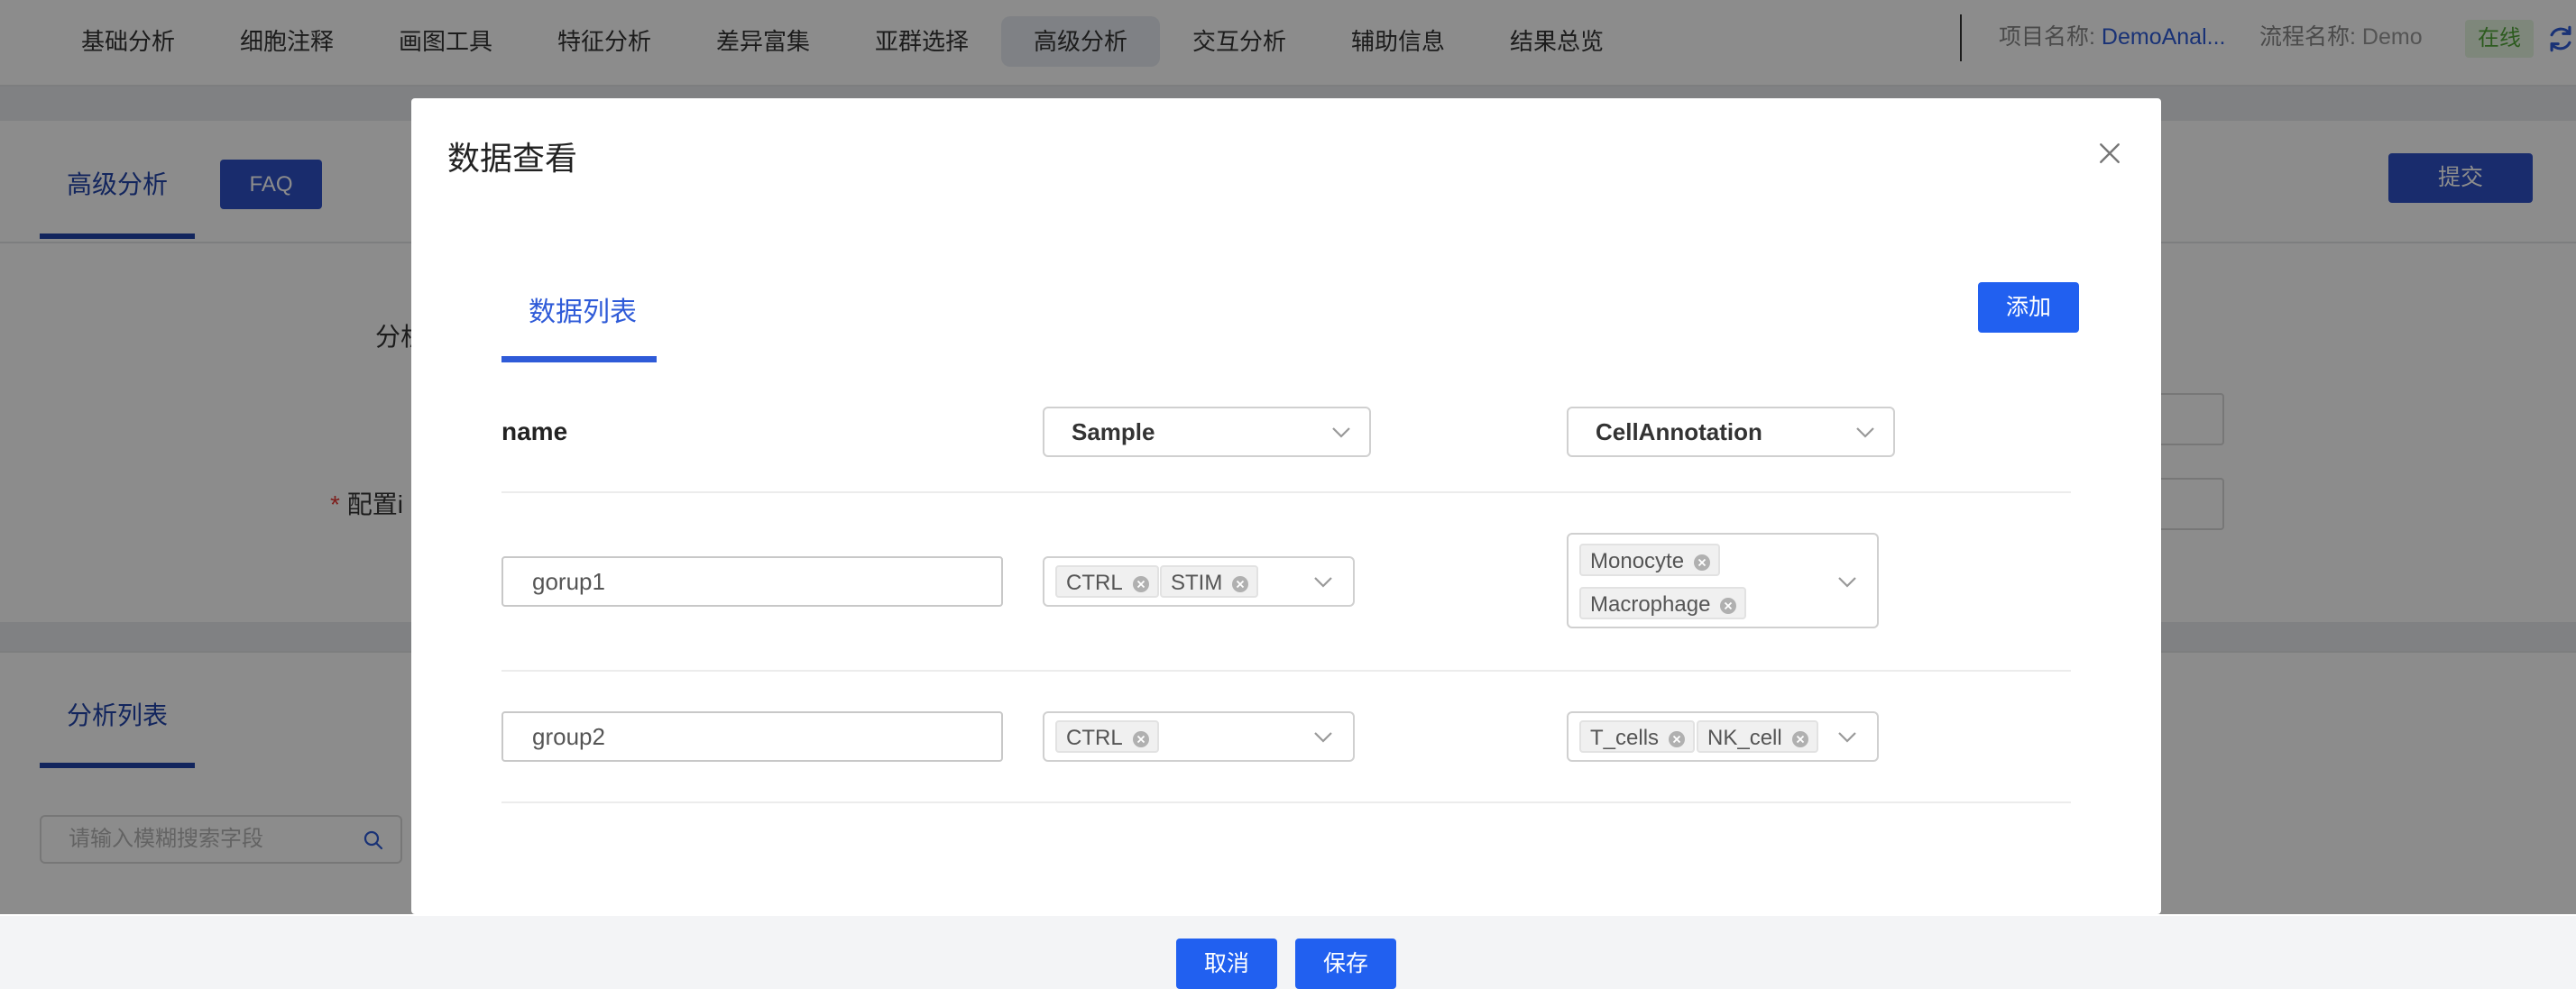  I want to click on group-name-input: group2, so click(752, 736).